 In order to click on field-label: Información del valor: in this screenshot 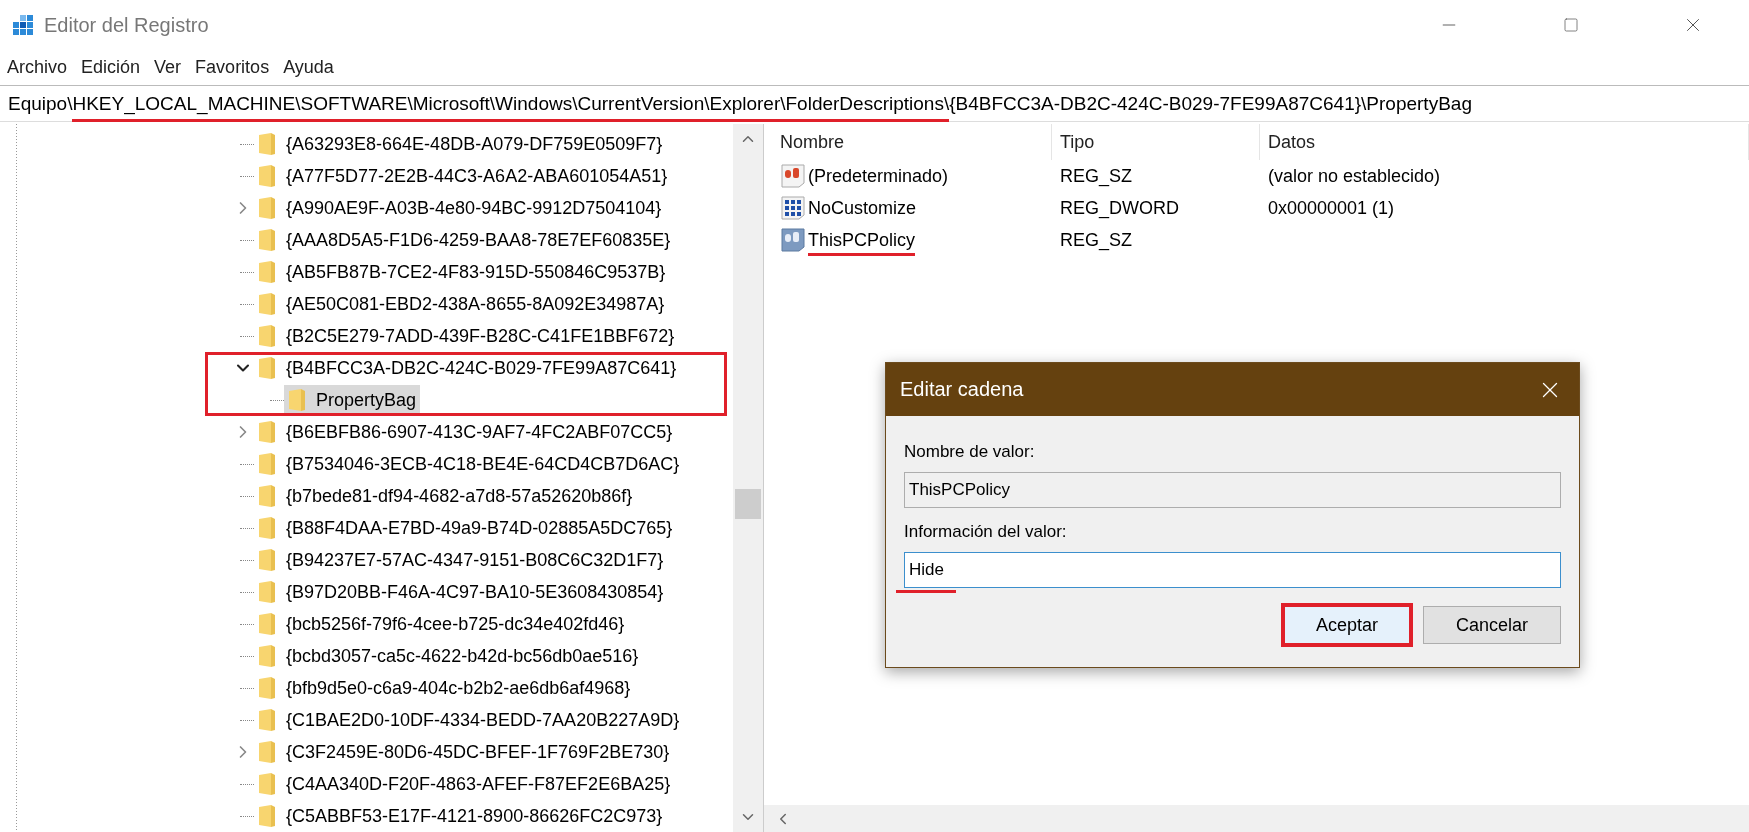, I will do `click(986, 532)`.